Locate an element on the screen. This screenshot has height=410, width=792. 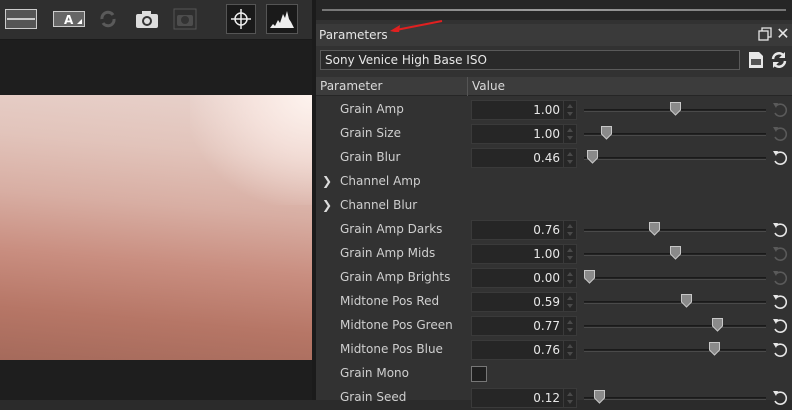
parameter-group-row: ❯ Channel Blur is located at coordinates (554, 206).